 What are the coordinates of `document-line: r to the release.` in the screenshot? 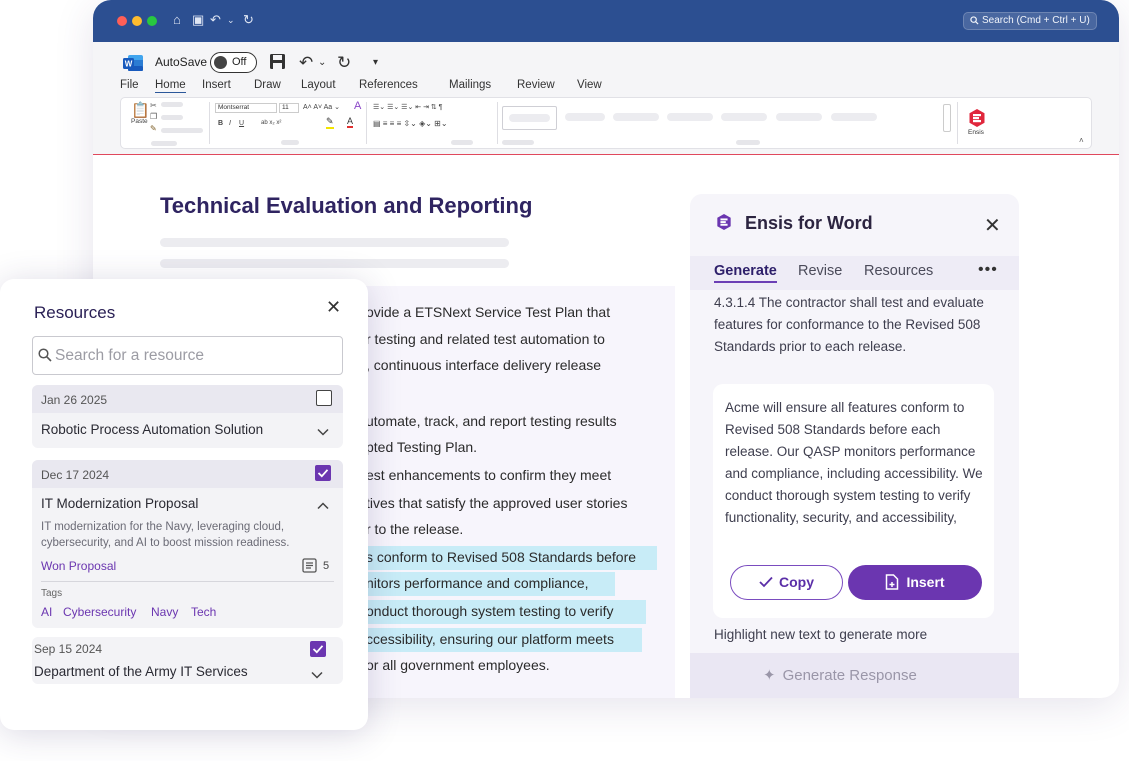 It's located at (414, 529).